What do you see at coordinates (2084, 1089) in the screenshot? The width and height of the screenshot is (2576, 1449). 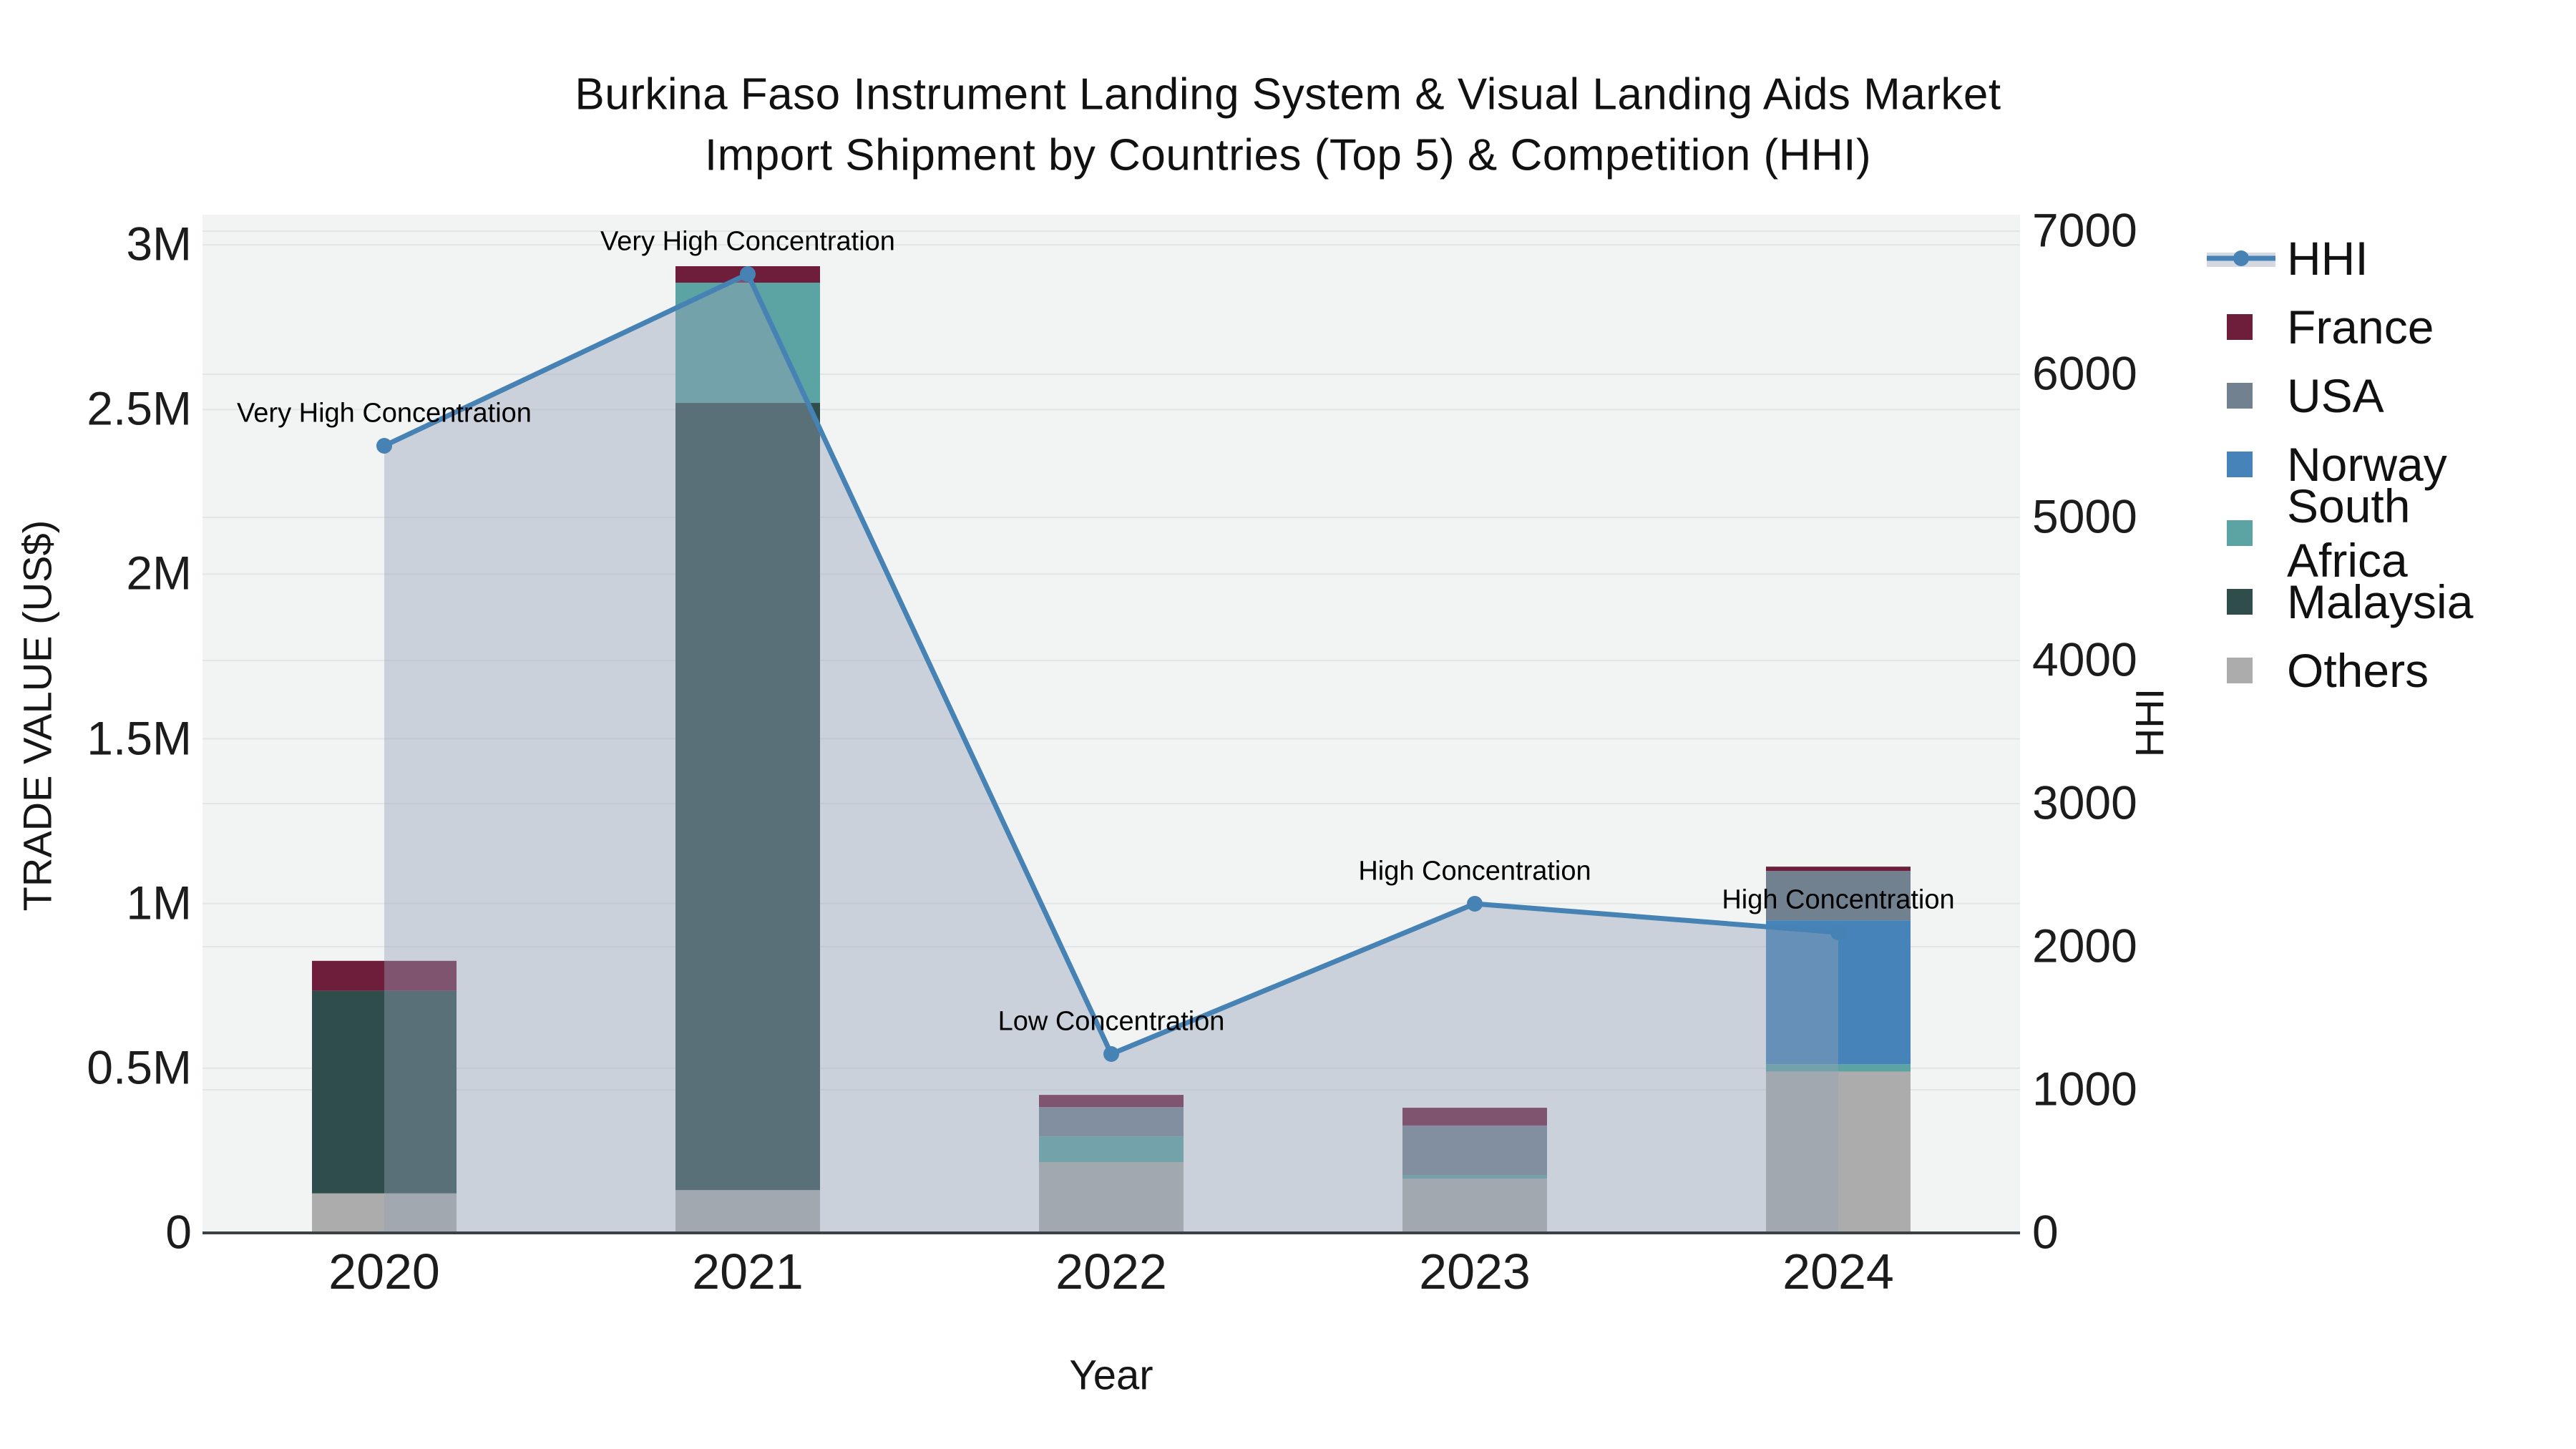 I see `y-right-tick-1000: 1000` at bounding box center [2084, 1089].